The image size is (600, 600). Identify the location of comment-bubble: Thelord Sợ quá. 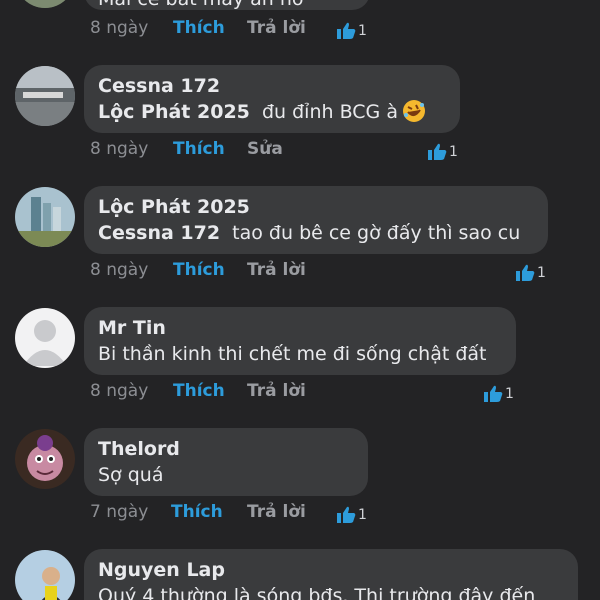
(226, 462).